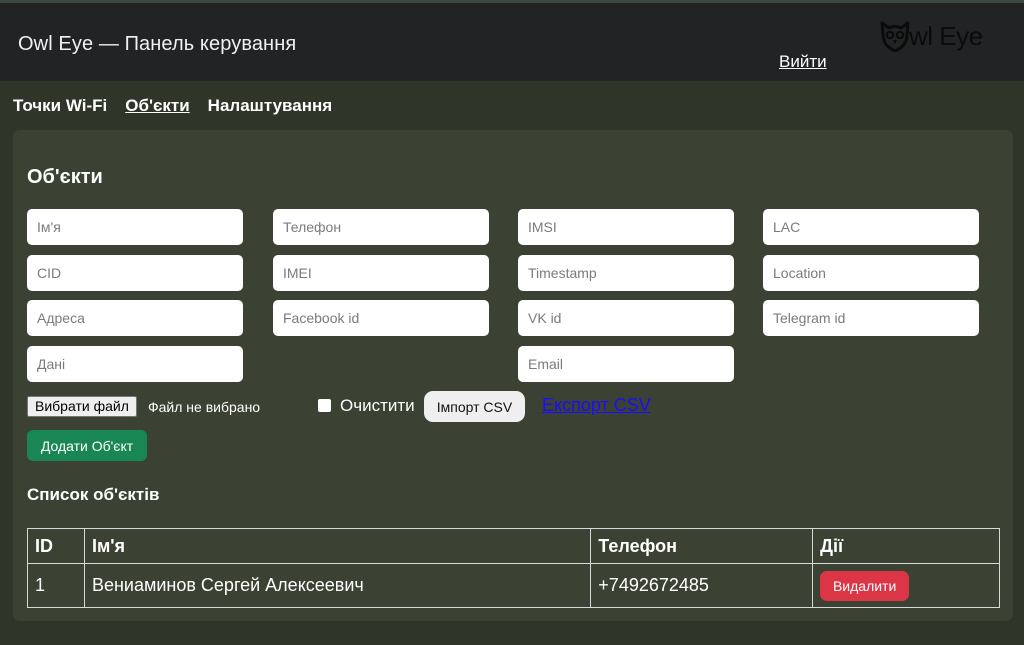 The height and width of the screenshot is (645, 1024). Describe the element at coordinates (93, 494) in the screenshot. I see `list-title: Список об'єктів` at that location.